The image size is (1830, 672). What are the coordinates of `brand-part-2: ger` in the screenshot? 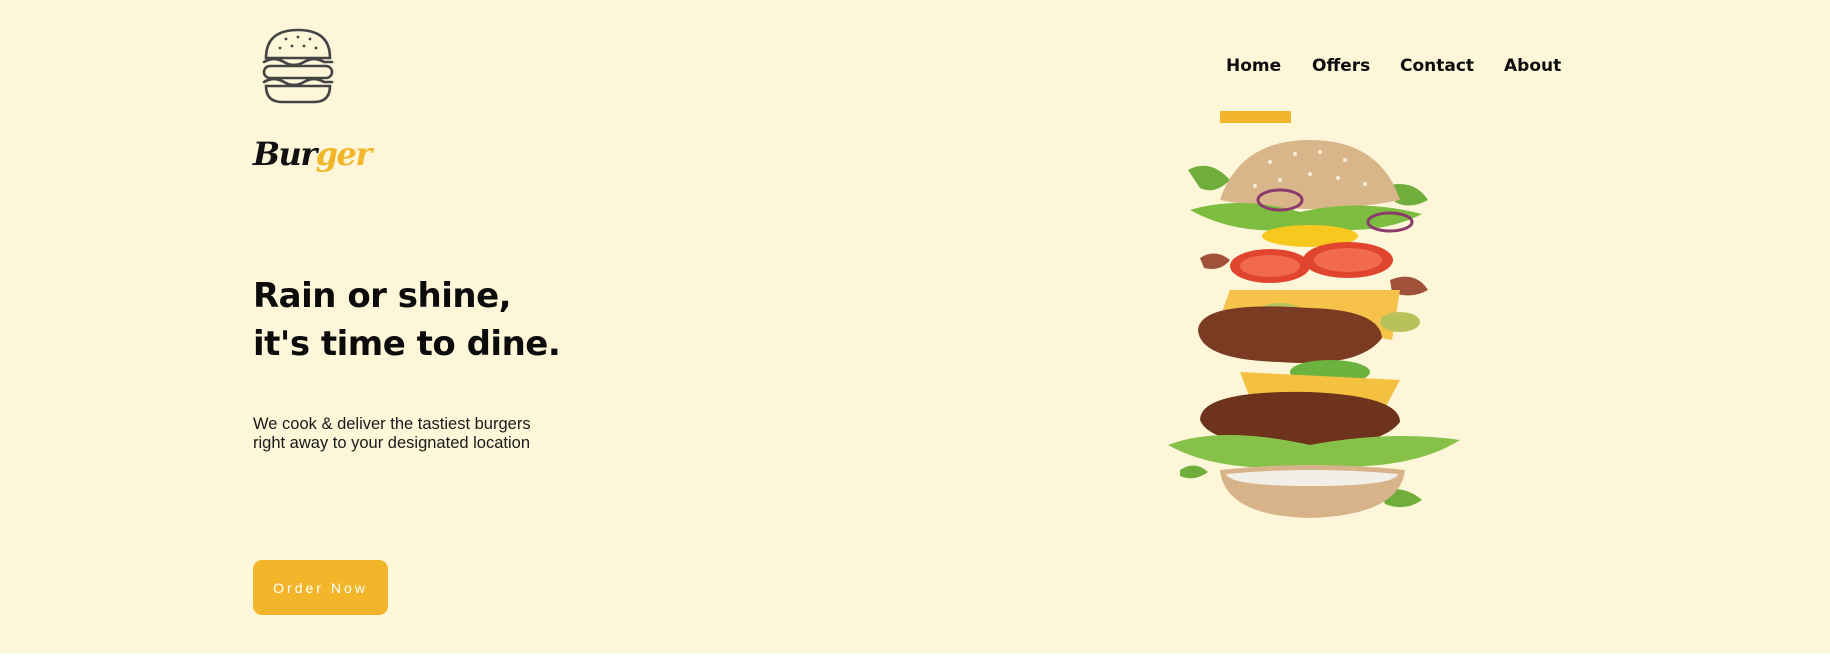 It's located at (344, 154).